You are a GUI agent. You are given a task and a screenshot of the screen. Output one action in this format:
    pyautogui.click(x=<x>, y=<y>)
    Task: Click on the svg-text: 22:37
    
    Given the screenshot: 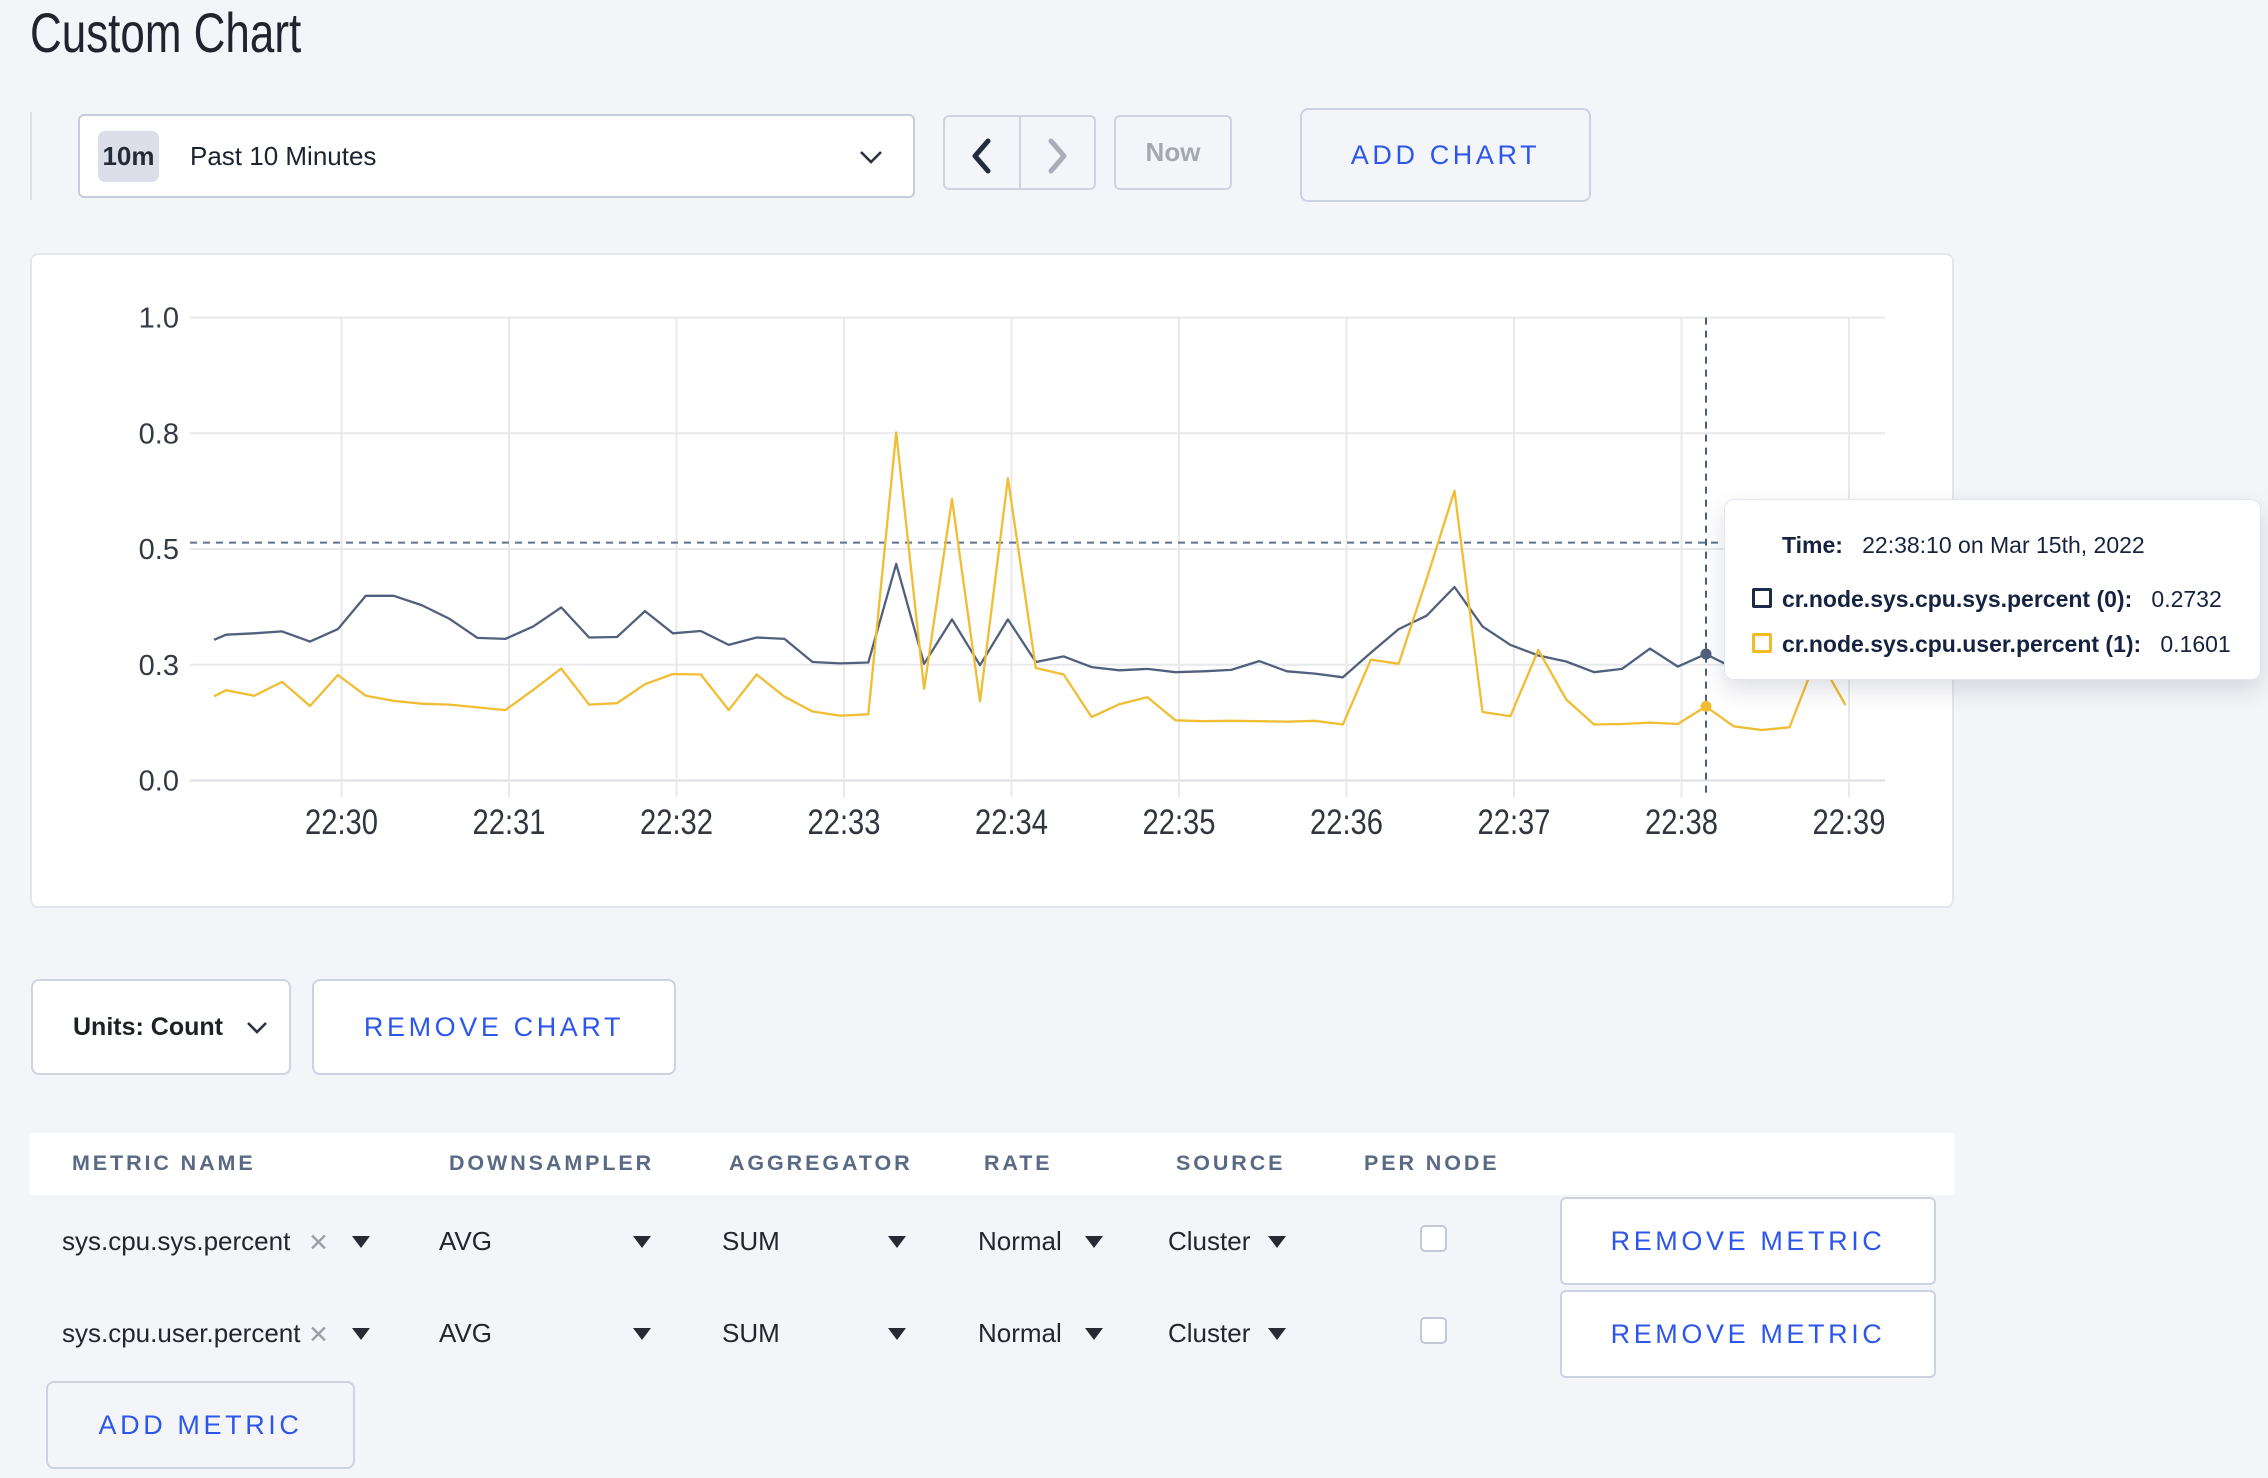 What is the action you would take?
    pyautogui.click(x=1514, y=822)
    